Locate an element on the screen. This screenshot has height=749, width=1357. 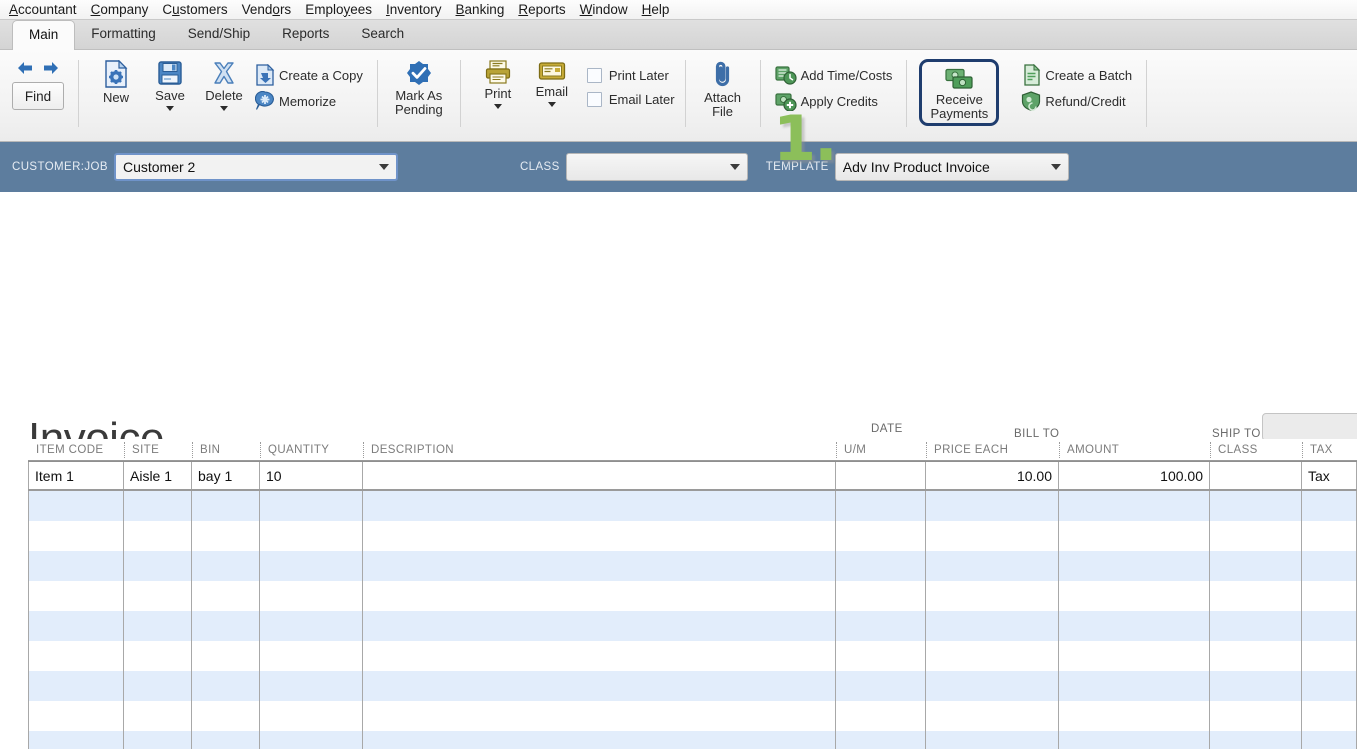
receive-payments-button: Receive Payments is located at coordinates (959, 92).